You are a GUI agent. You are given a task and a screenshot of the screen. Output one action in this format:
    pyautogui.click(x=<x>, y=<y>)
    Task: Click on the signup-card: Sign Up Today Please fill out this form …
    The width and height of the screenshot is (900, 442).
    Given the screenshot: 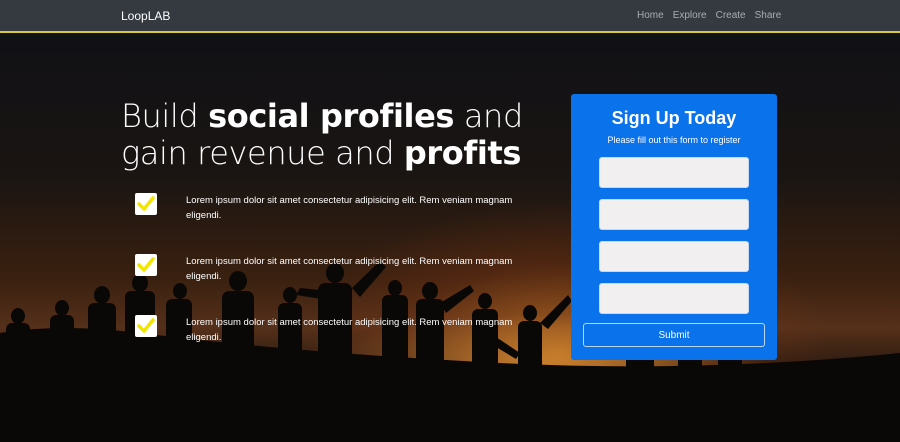 What is the action you would take?
    pyautogui.click(x=674, y=227)
    